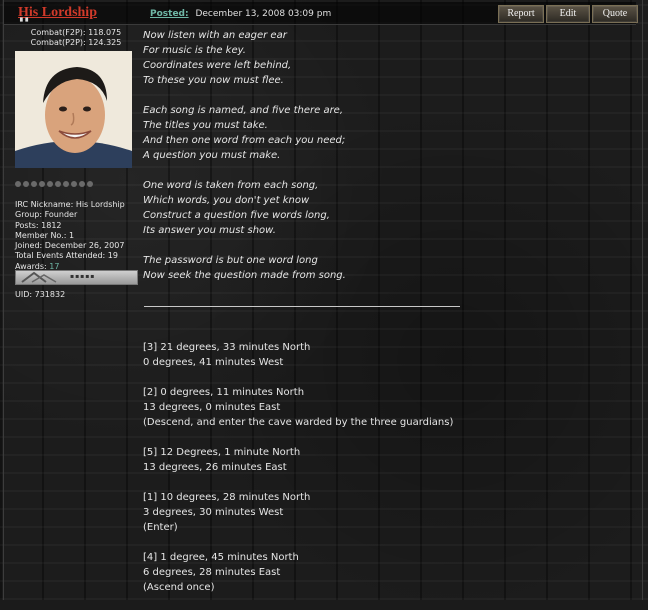 The width and height of the screenshot is (648, 610). Describe the element at coordinates (568, 14) in the screenshot. I see `edit-button: Edit` at that location.